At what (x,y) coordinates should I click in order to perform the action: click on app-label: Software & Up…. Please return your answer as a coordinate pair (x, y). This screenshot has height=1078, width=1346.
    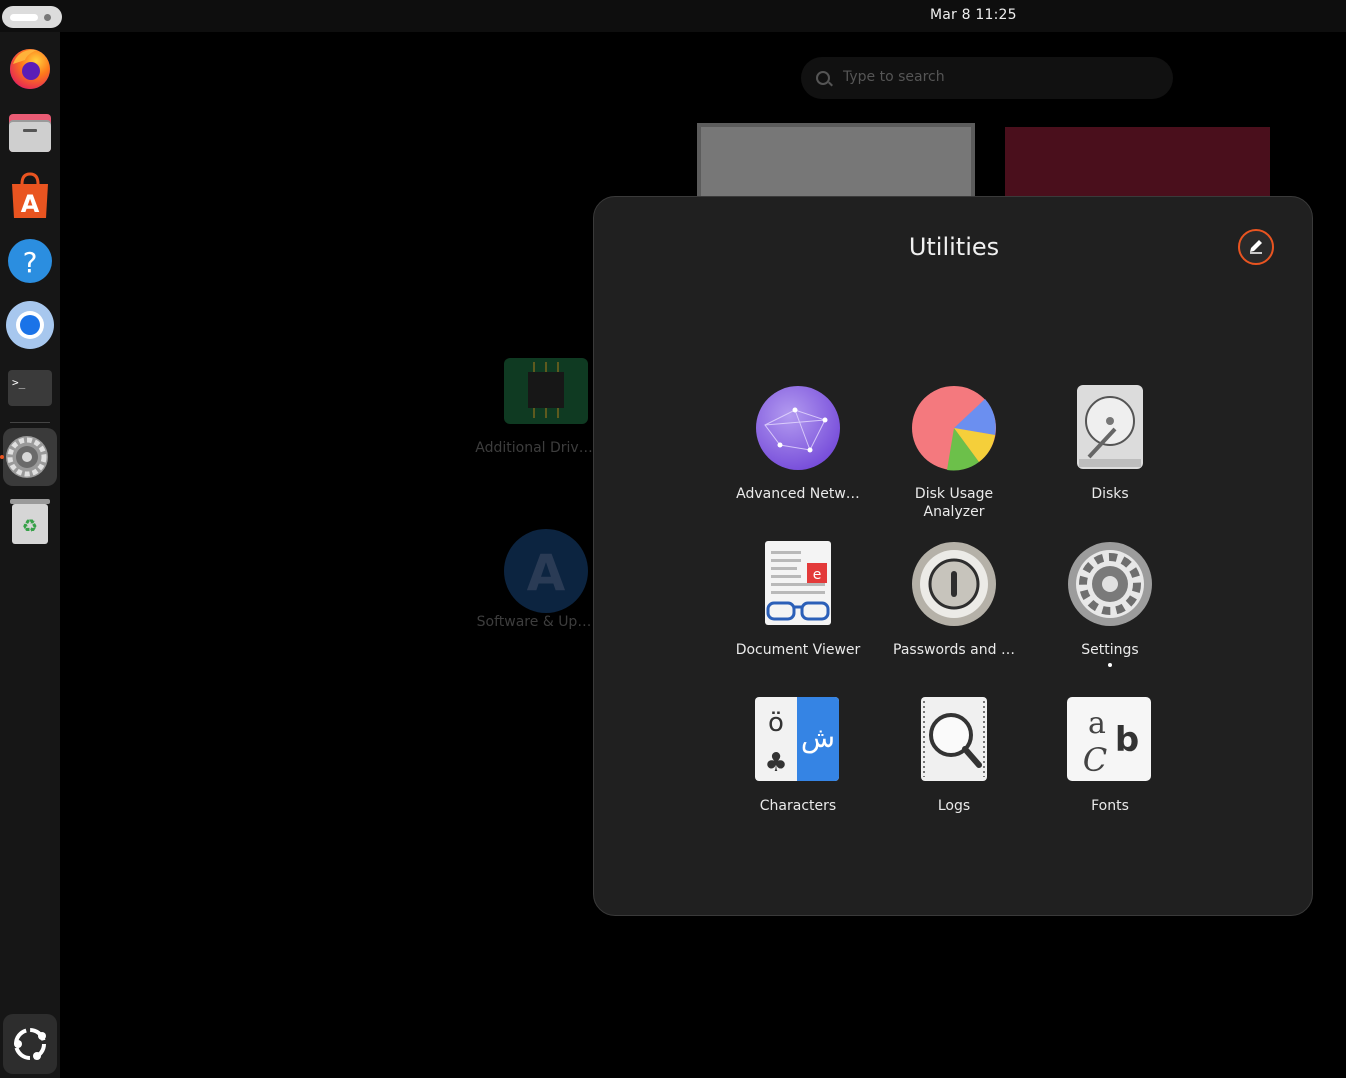
    Looking at the image, I should click on (534, 622).